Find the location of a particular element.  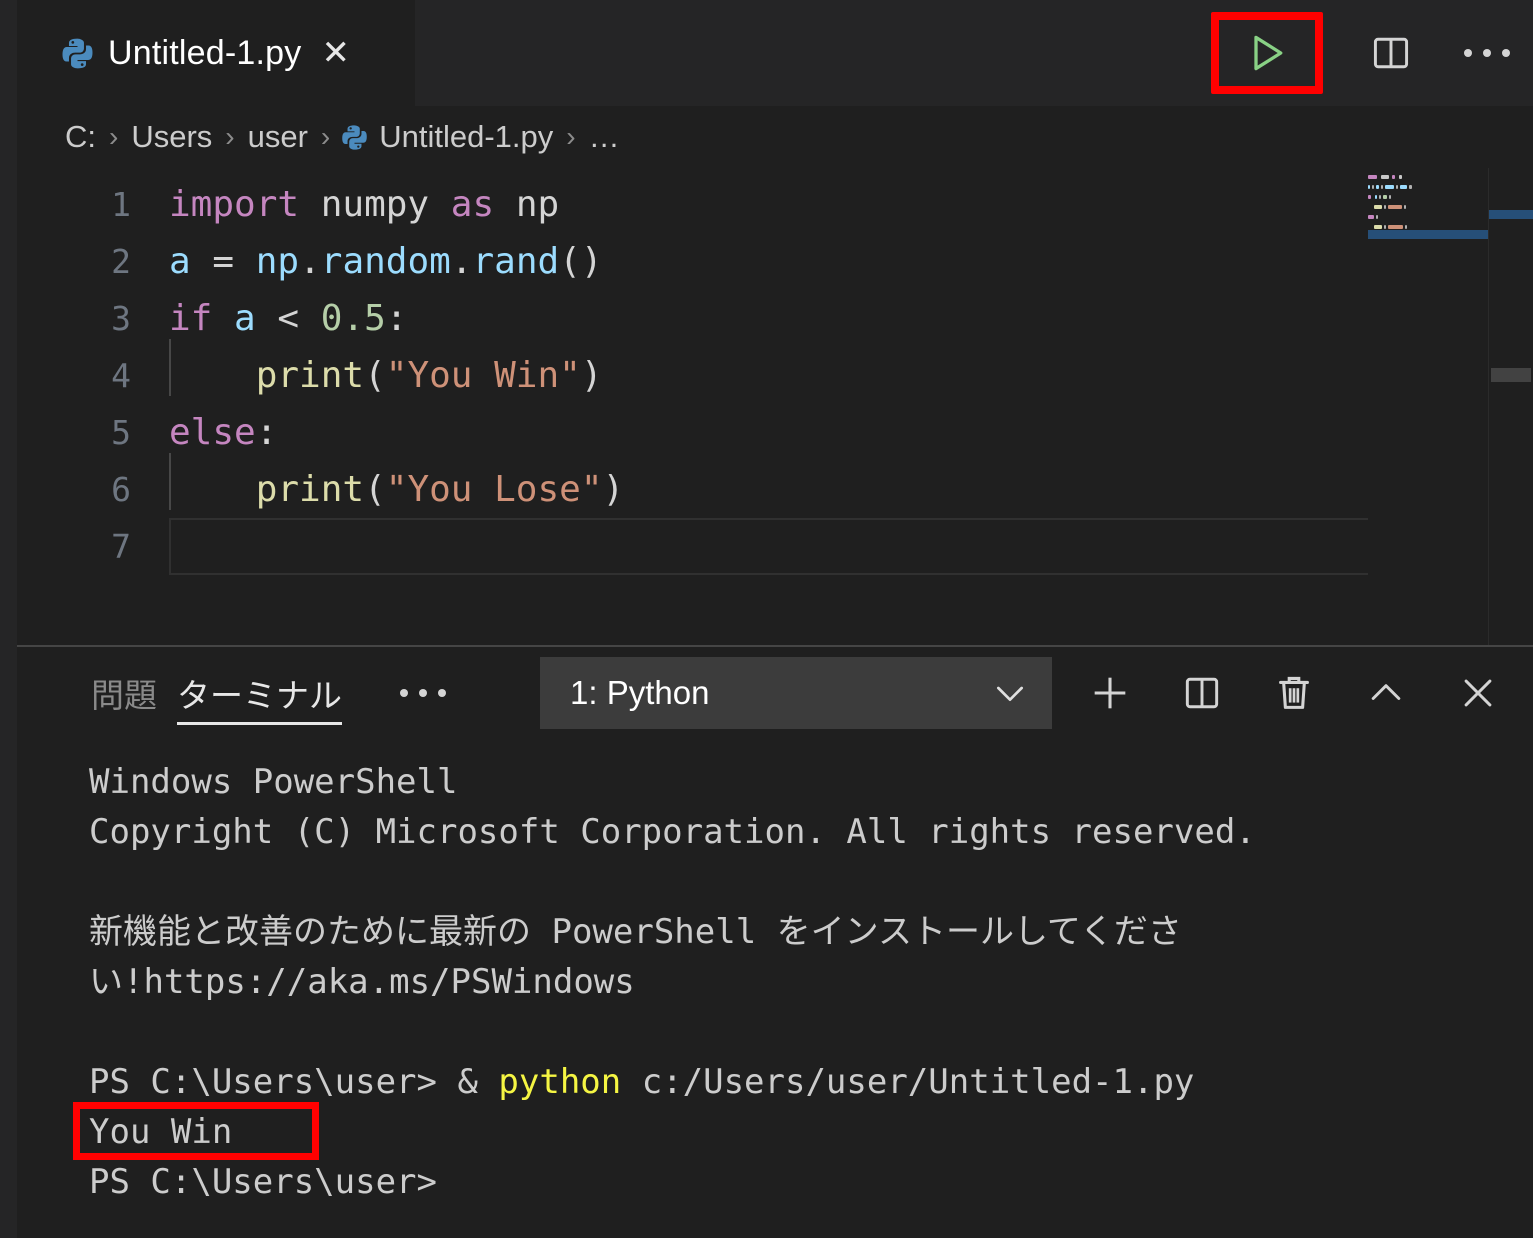

minimap-selection is located at coordinates (1428, 234).